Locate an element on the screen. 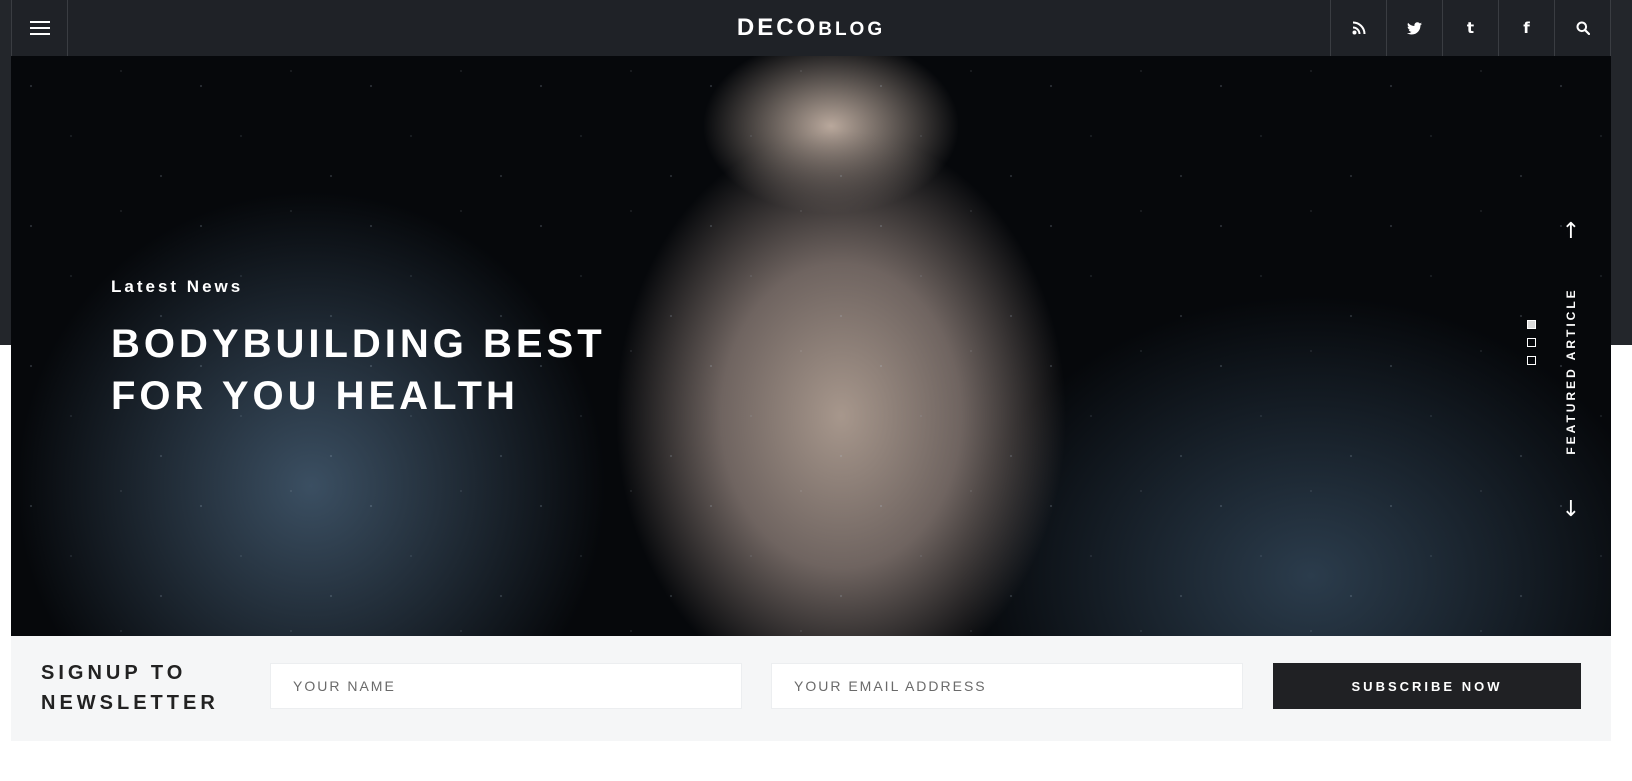  twitter-icon is located at coordinates (1414, 27).